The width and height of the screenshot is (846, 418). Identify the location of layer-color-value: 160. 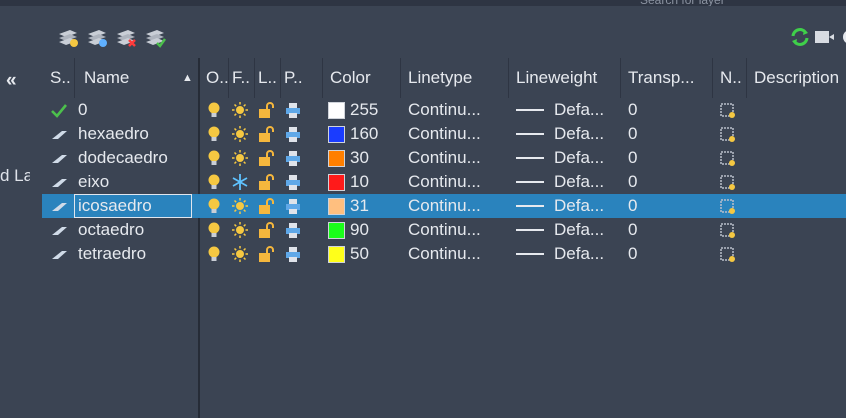
(364, 134).